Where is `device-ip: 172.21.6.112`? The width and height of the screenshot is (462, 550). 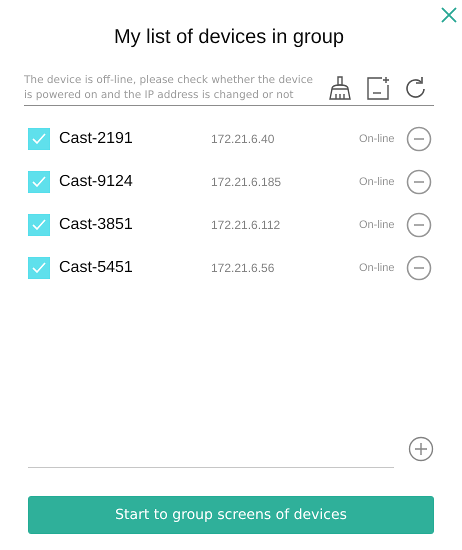
device-ip: 172.21.6.112 is located at coordinates (246, 225).